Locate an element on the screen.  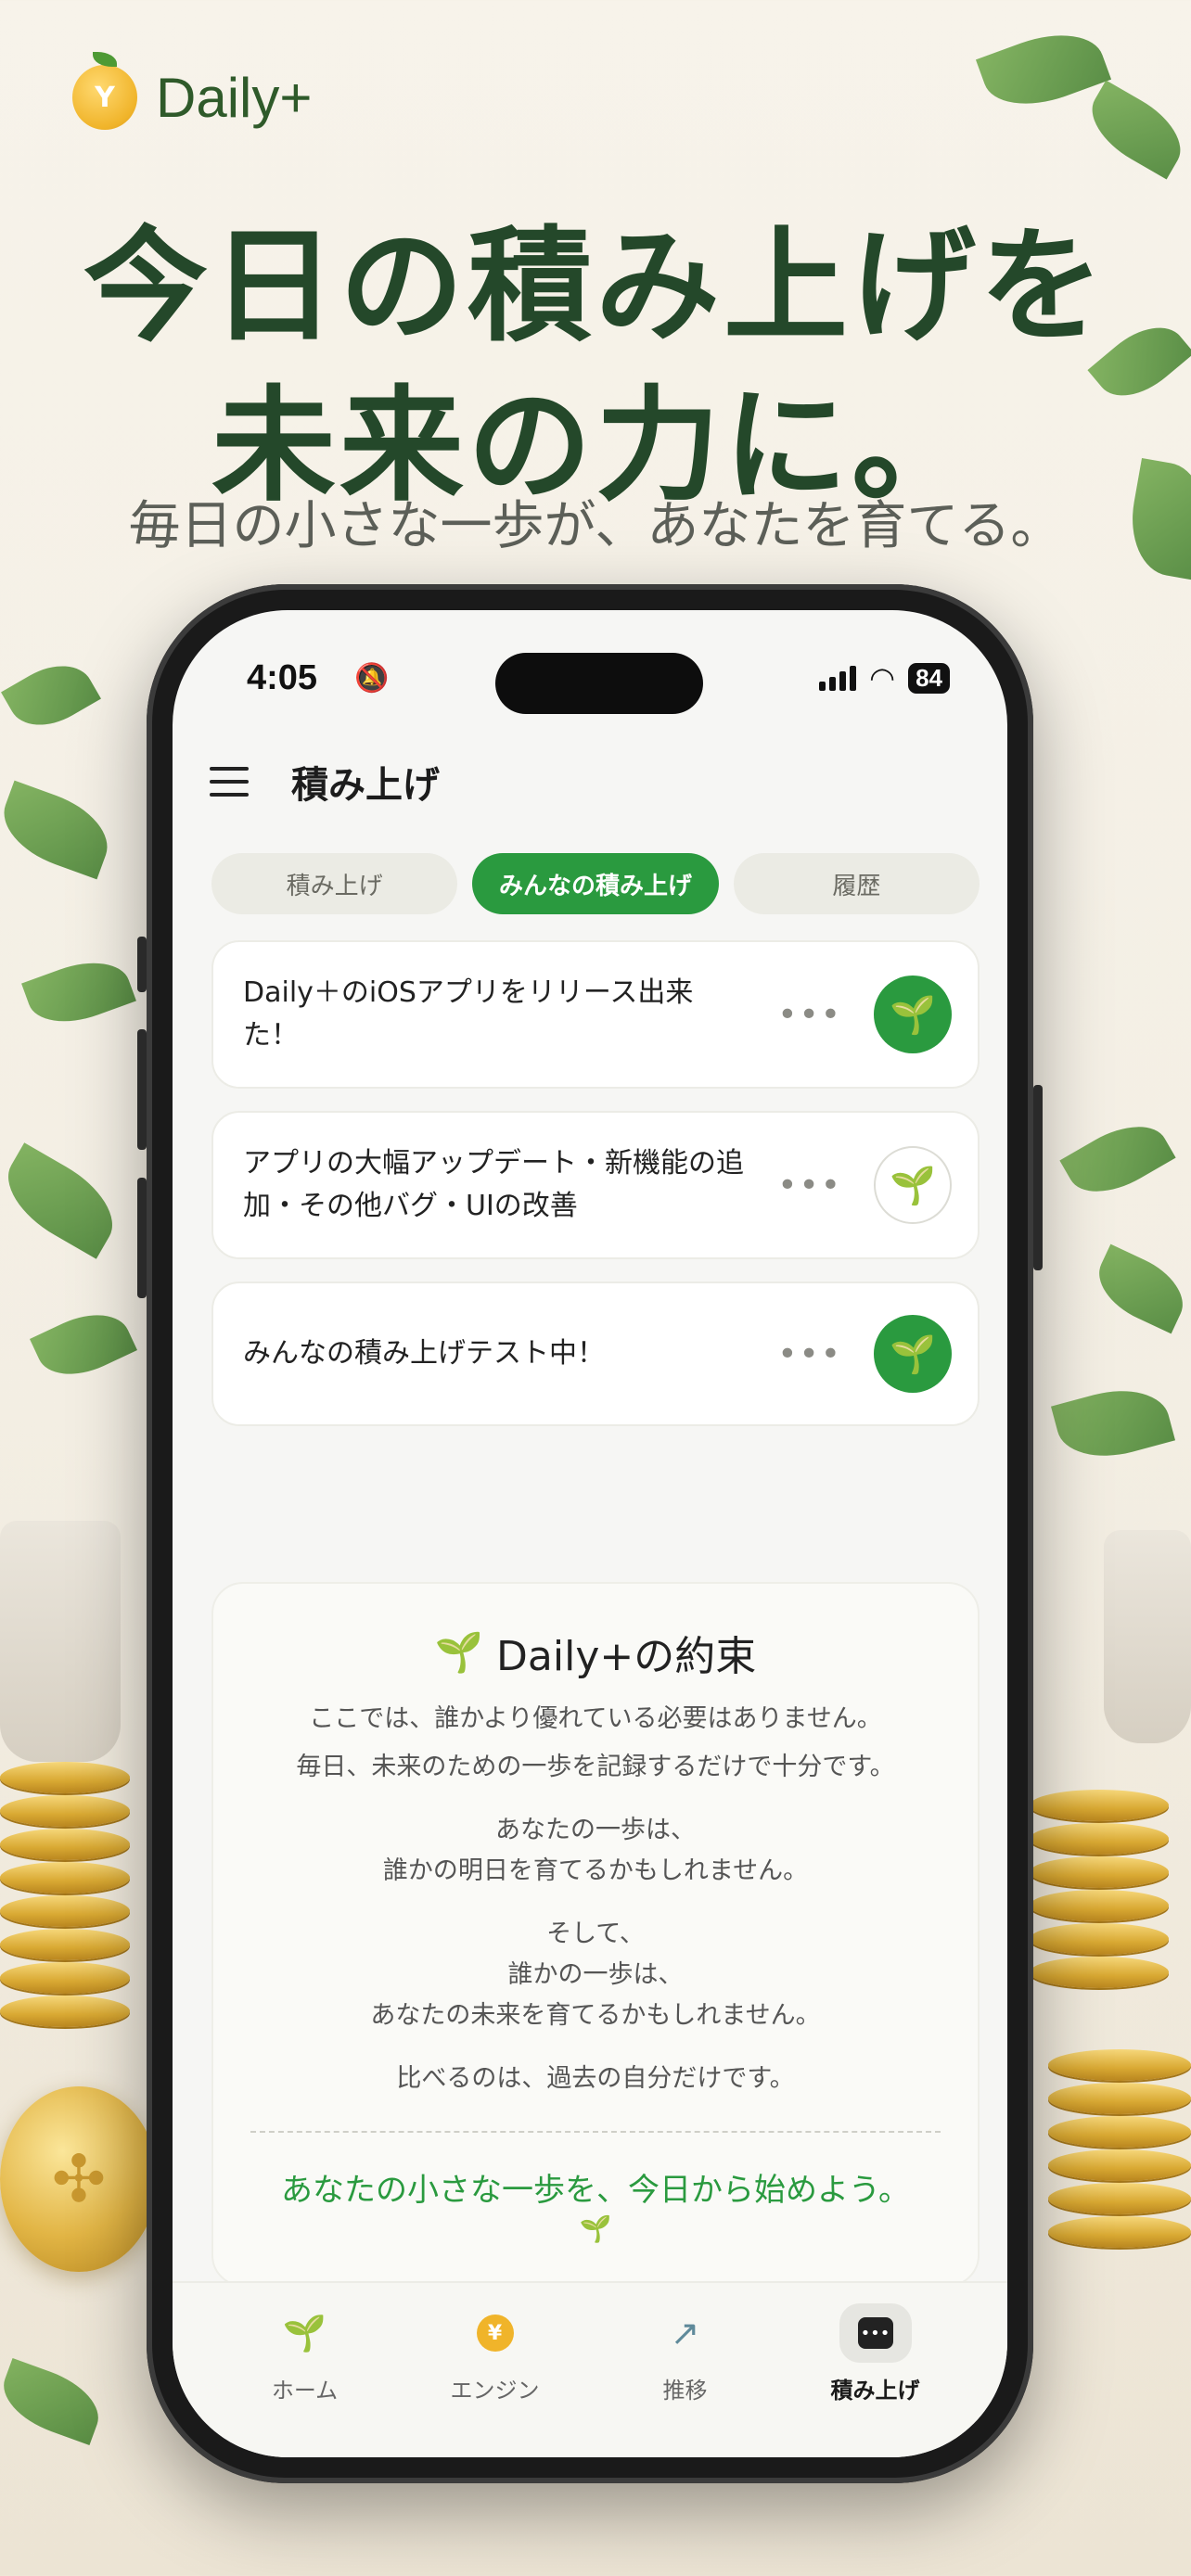
page-title: 積み上げ is located at coordinates (365, 786).